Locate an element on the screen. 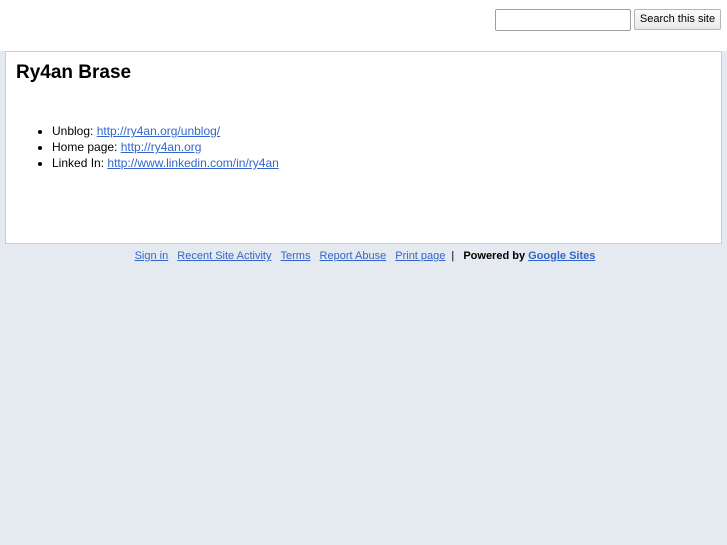  unblog-link: http://ry4an.org/unblog/ is located at coordinates (158, 131).